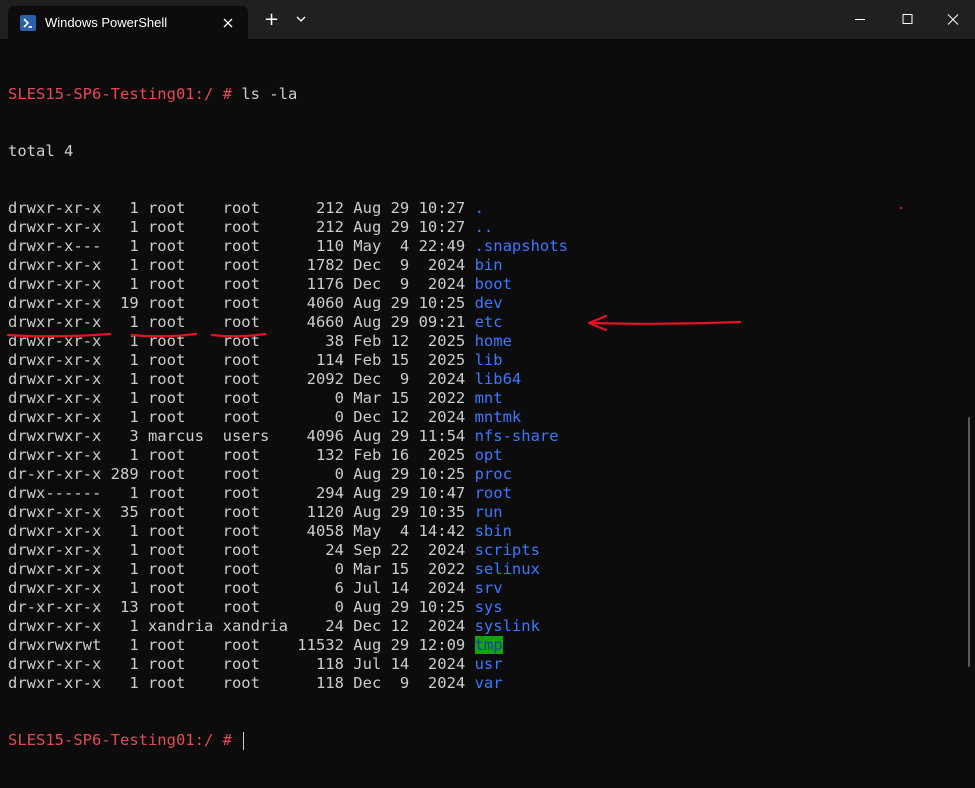  What do you see at coordinates (479, 208) in the screenshot?
I see `entry-name: .` at bounding box center [479, 208].